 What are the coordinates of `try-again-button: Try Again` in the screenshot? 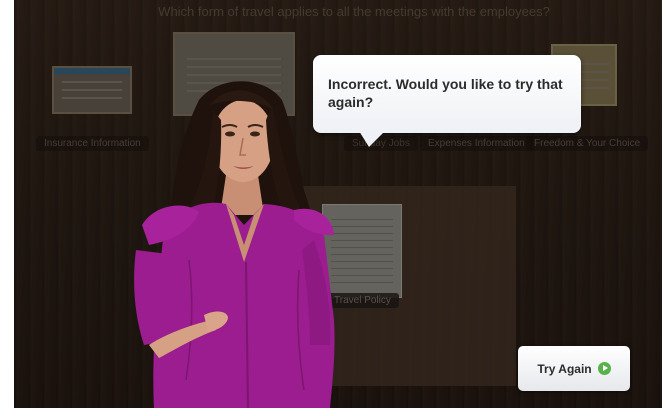 It's located at (574, 368).